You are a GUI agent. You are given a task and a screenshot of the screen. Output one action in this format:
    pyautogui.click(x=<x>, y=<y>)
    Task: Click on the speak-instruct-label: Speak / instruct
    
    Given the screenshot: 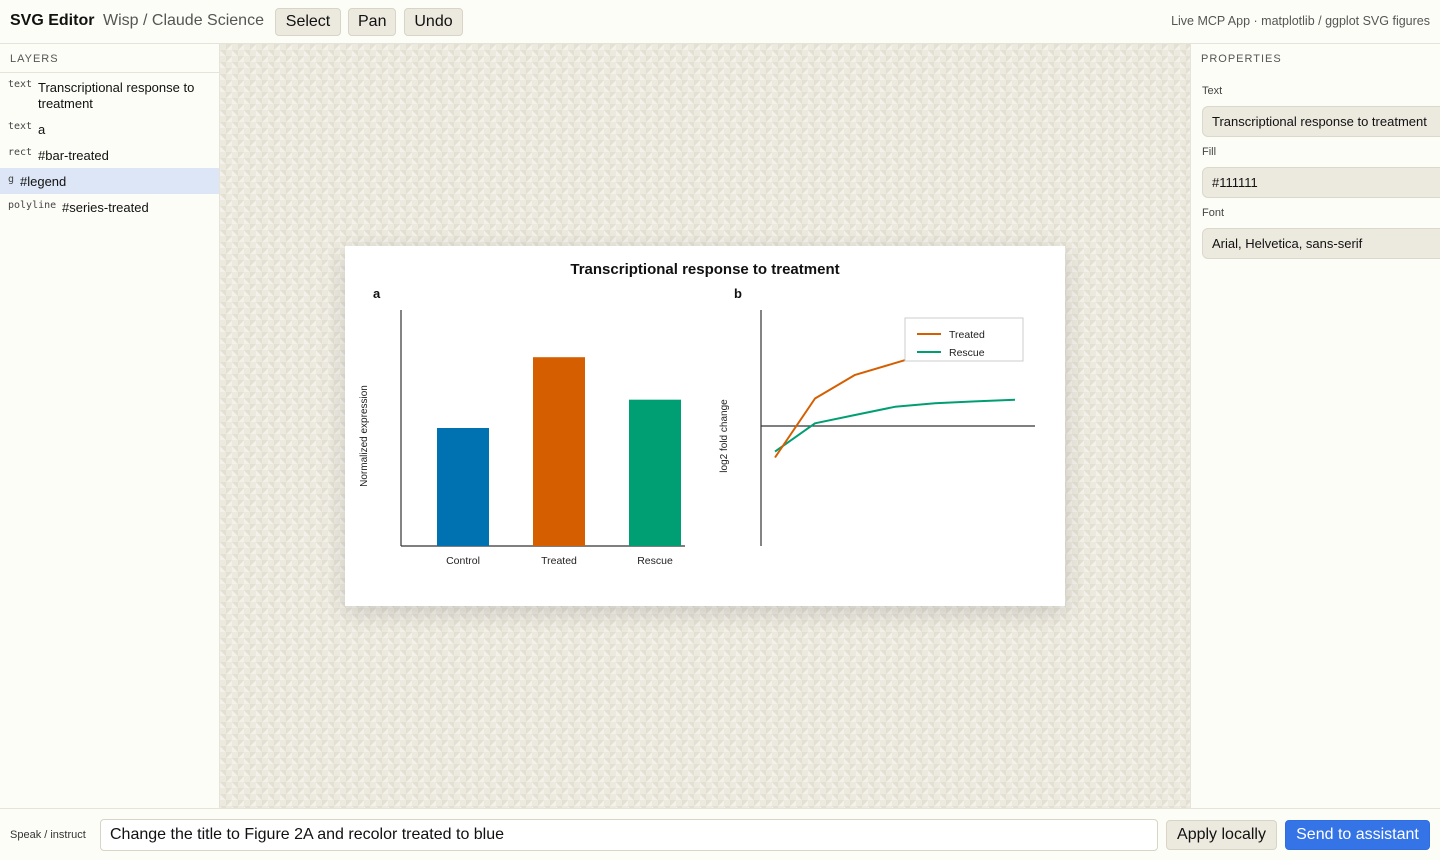 What is the action you would take?
    pyautogui.click(x=48, y=835)
    